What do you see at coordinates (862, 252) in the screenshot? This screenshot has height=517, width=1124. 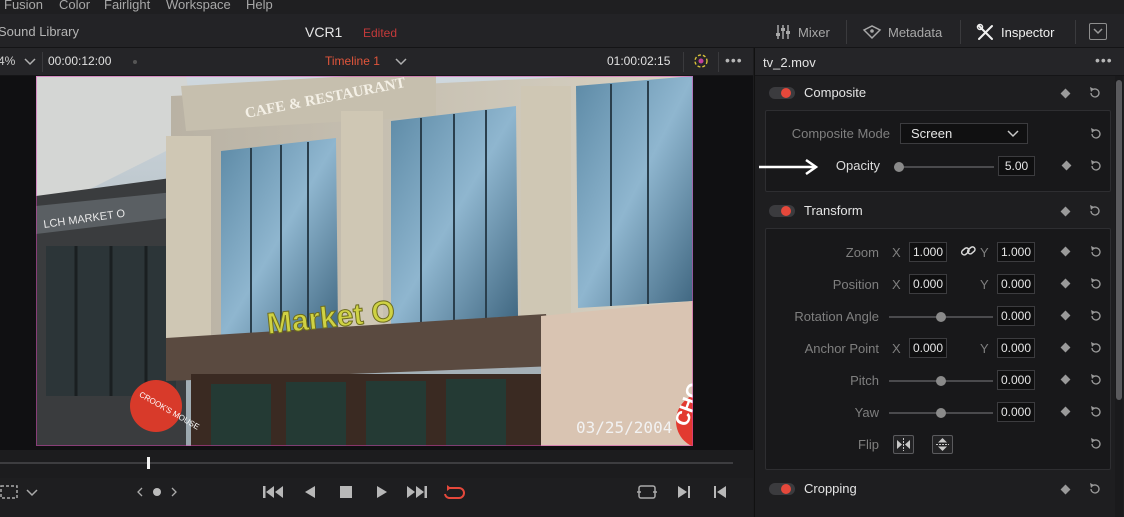 I see `zoom-label: Zoom` at bounding box center [862, 252].